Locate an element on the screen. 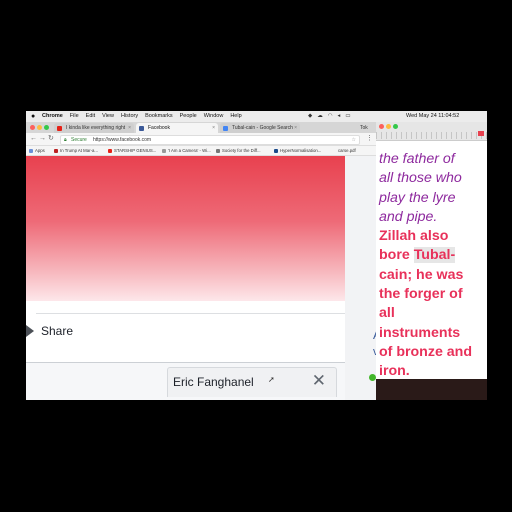 The width and height of the screenshot is (512, 512). text-line: all those who is located at coordinates (420, 178).